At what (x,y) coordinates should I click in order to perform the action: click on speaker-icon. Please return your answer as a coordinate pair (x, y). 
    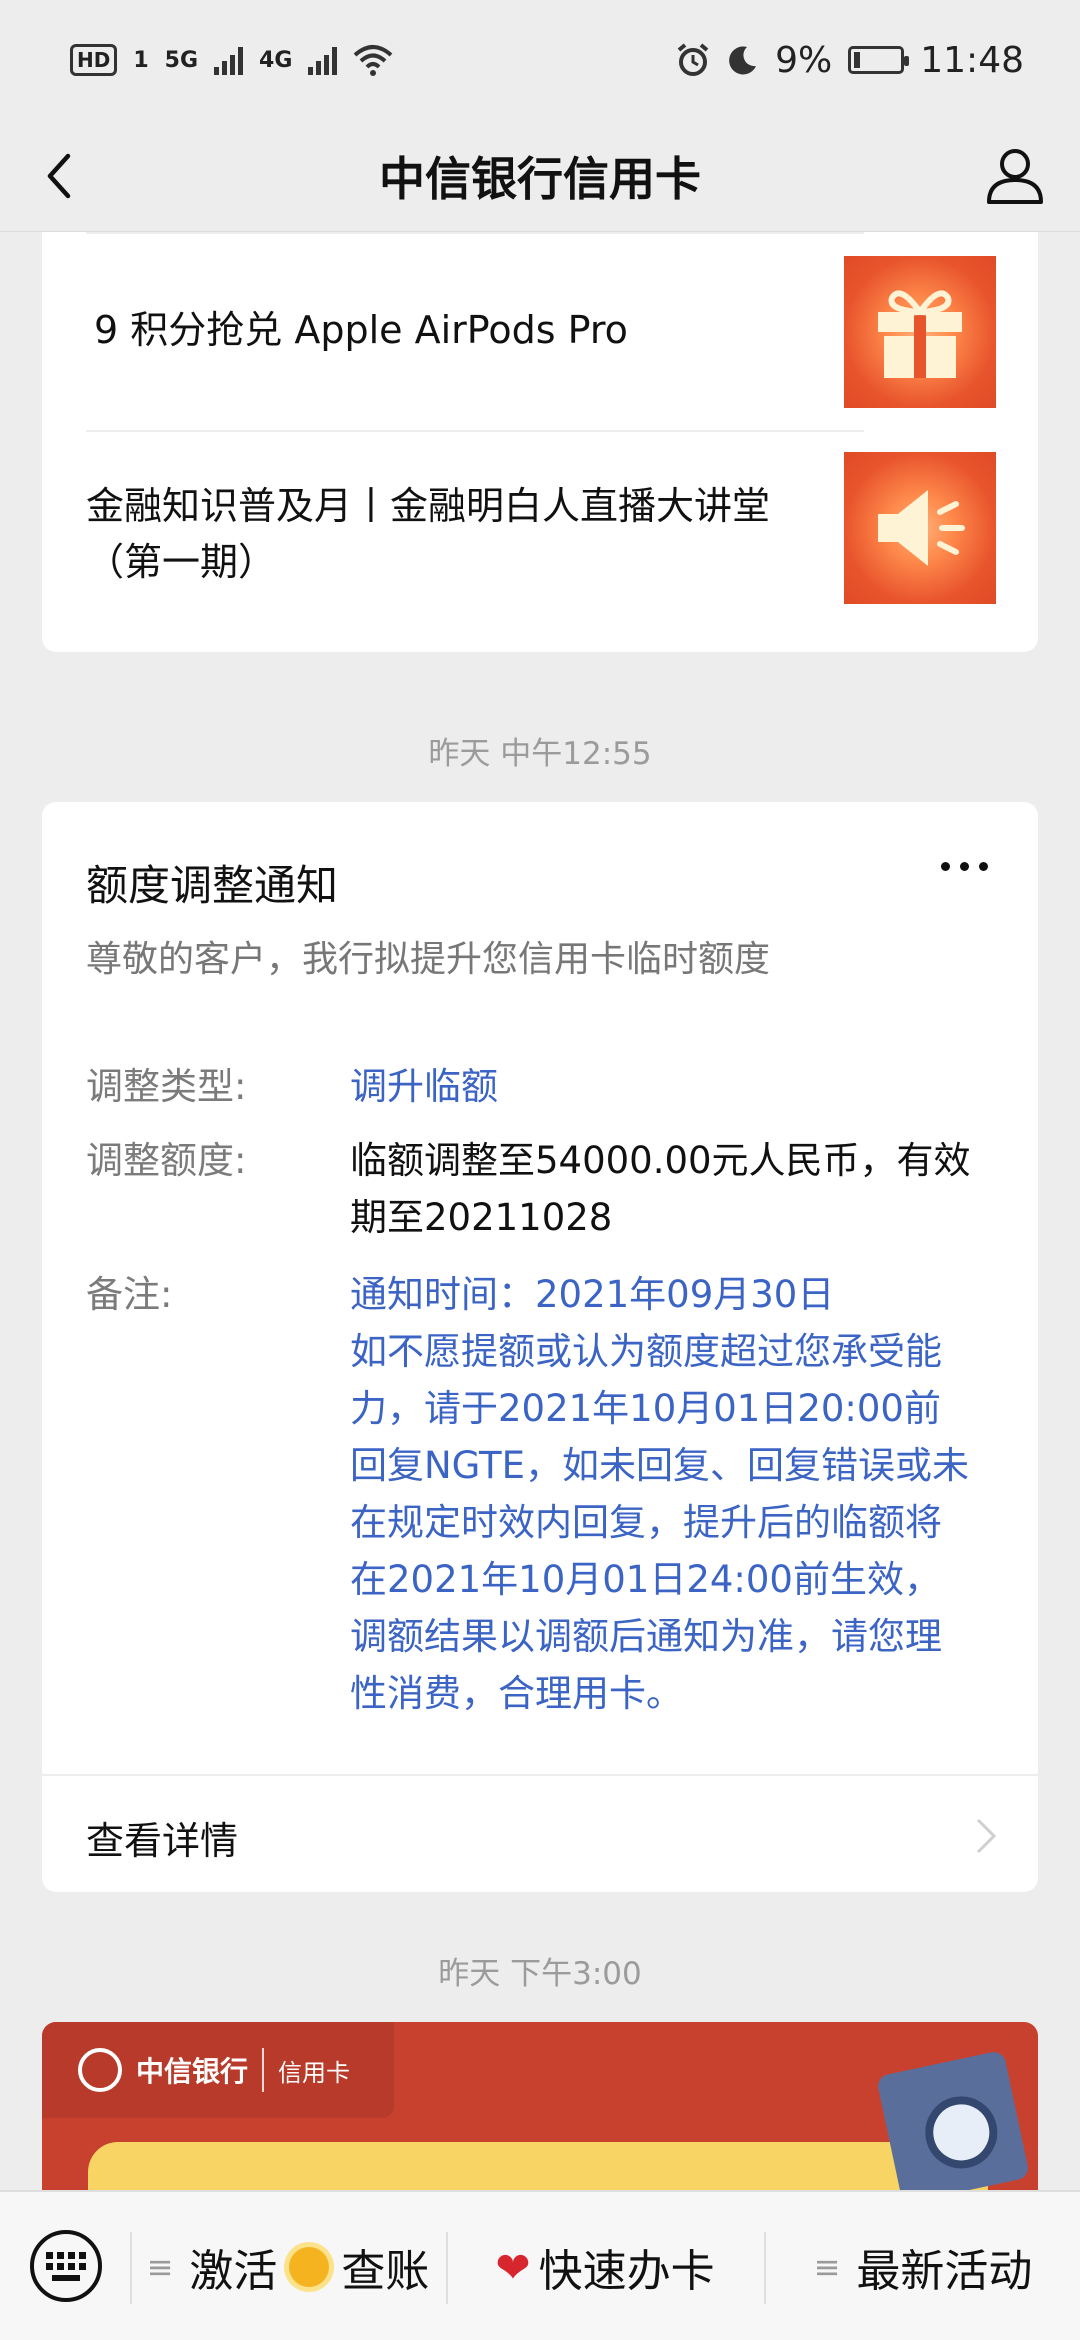
    Looking at the image, I should click on (921, 528).